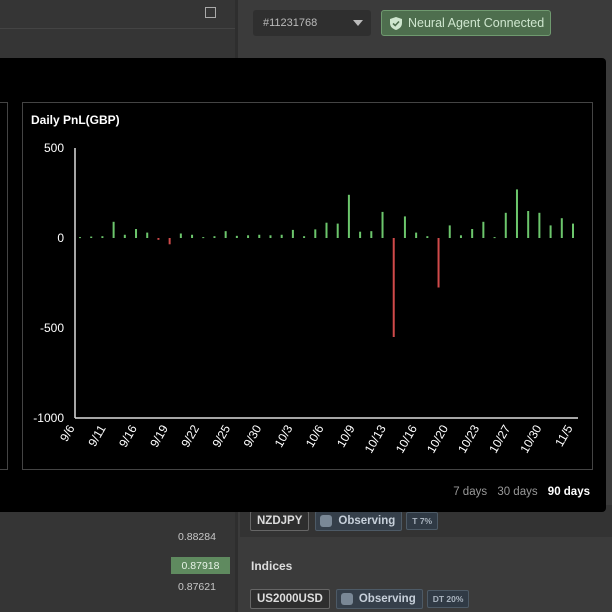 The width and height of the screenshot is (612, 612). Describe the element at coordinates (48, 418) in the screenshot. I see `y-tick-label: -1000` at that location.